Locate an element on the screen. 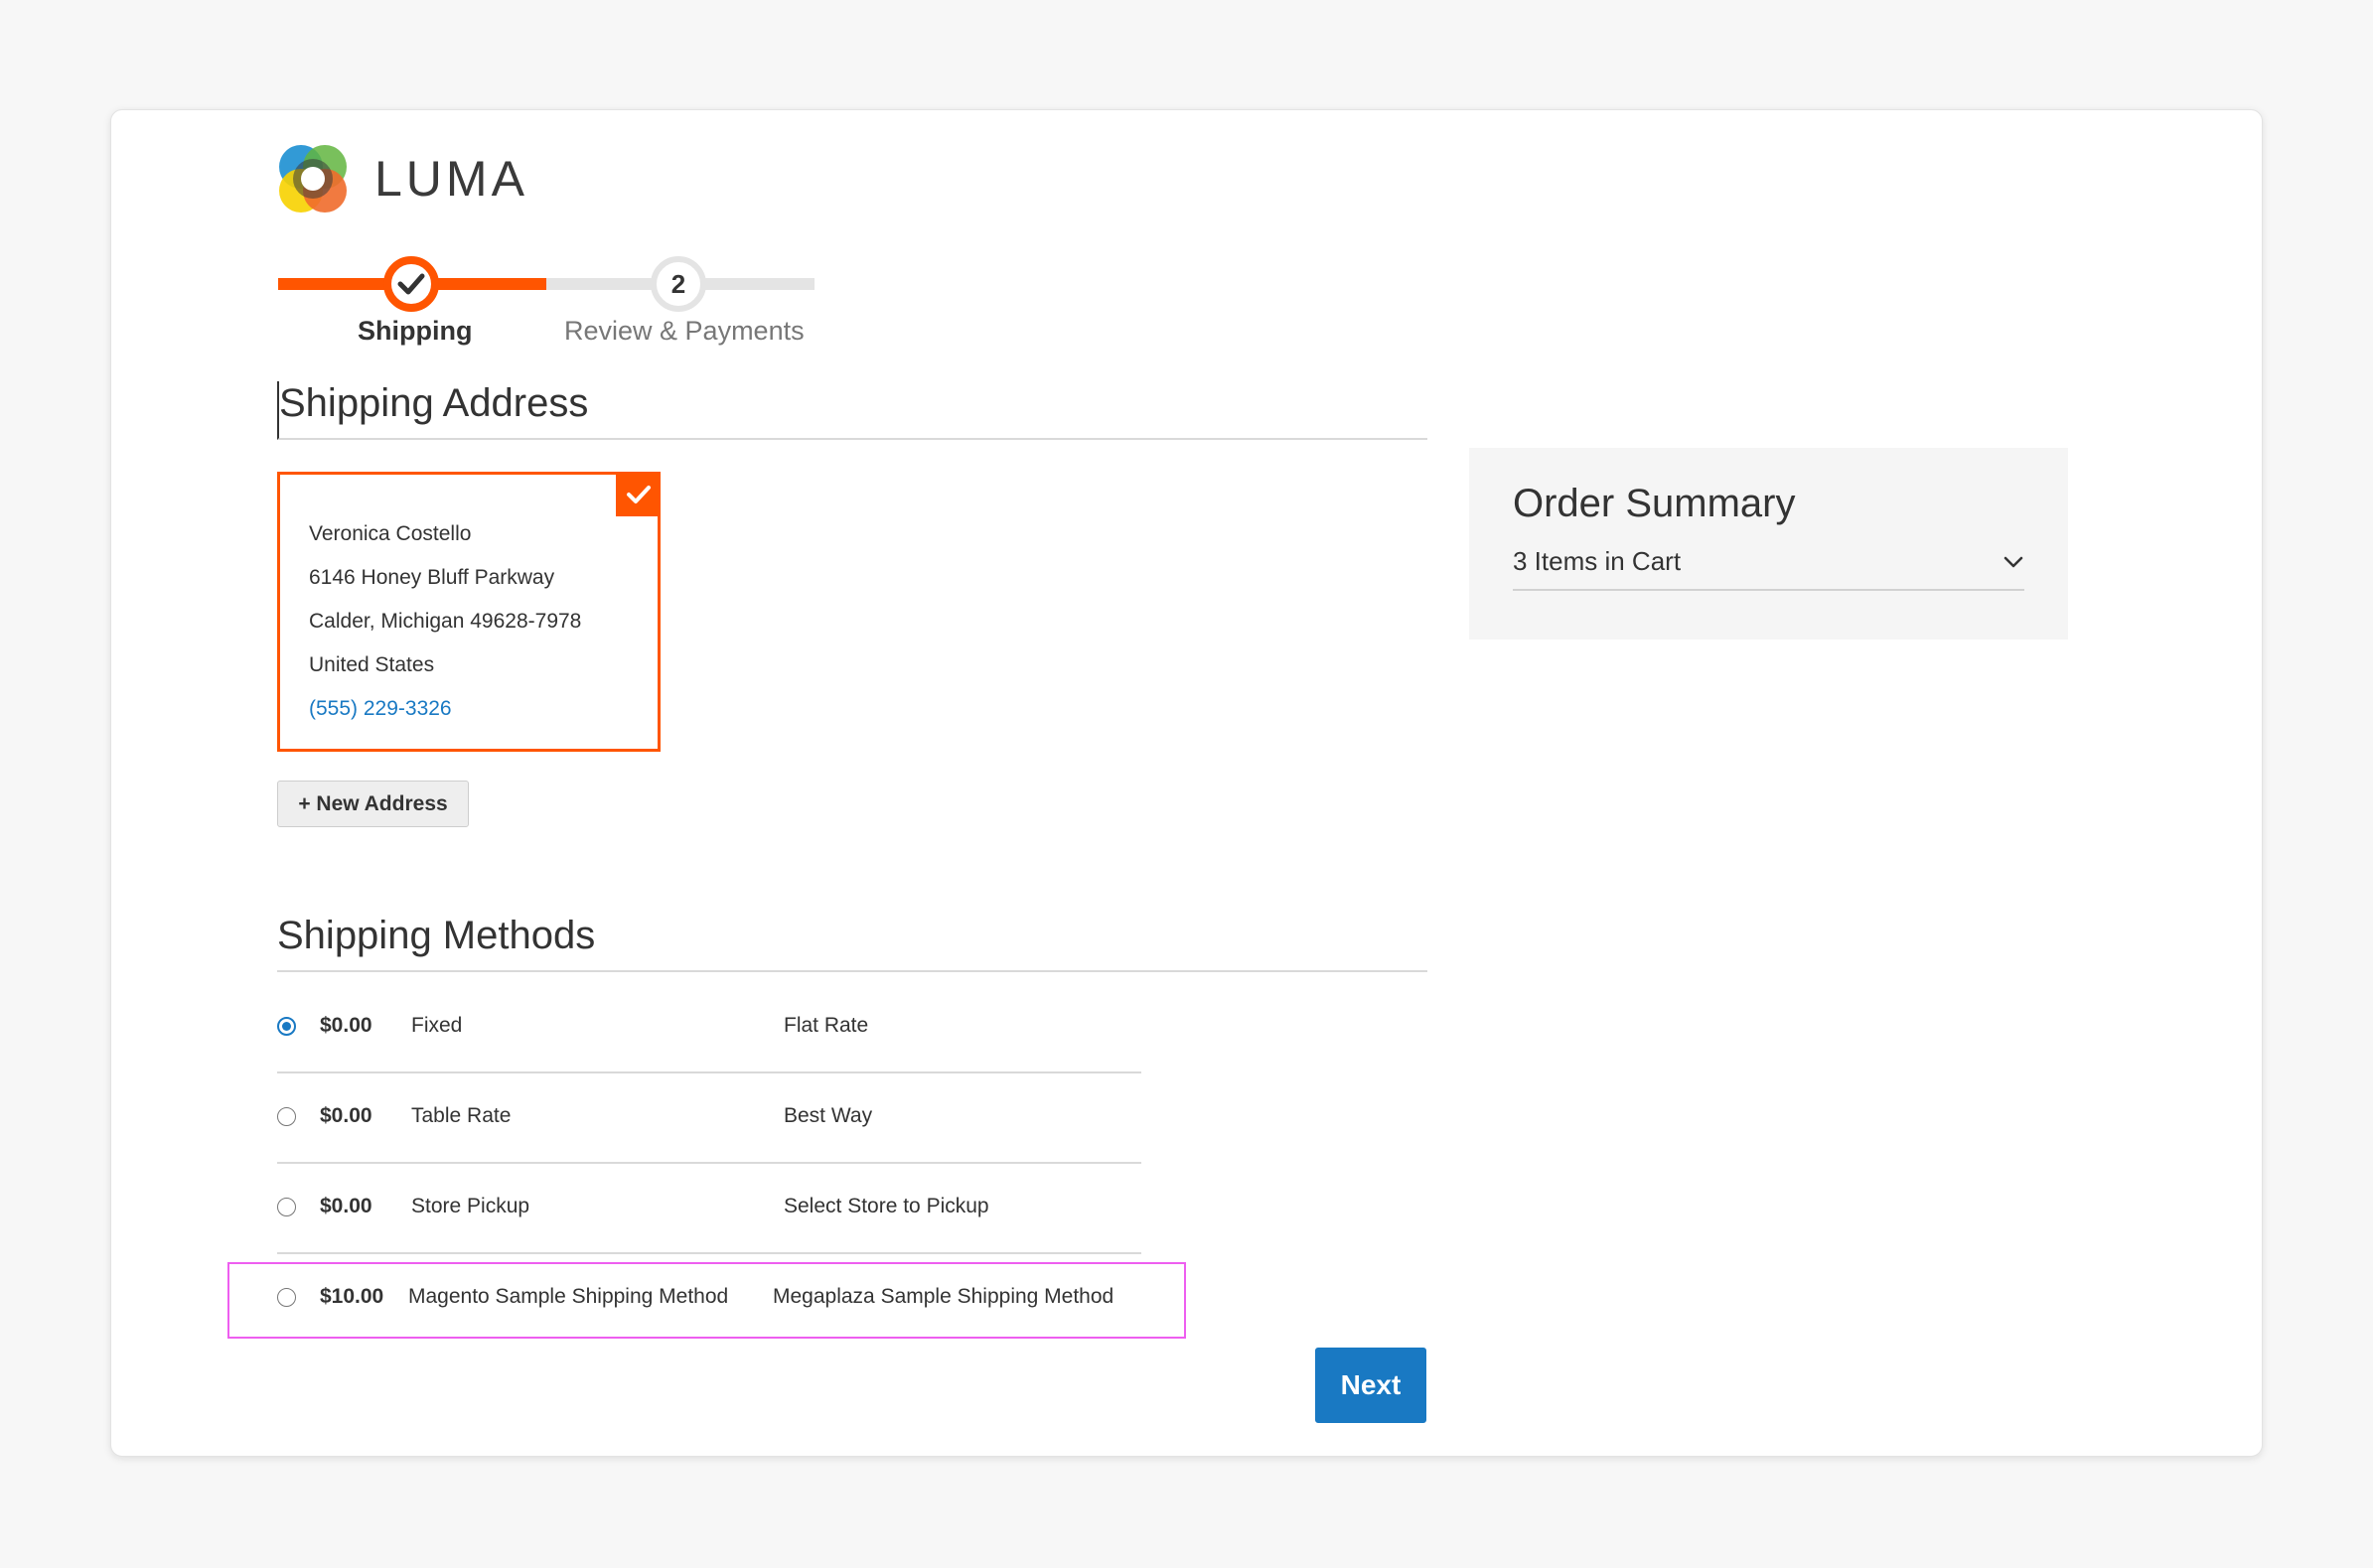  shipping-method-title: Best Way is located at coordinates (828, 1115).